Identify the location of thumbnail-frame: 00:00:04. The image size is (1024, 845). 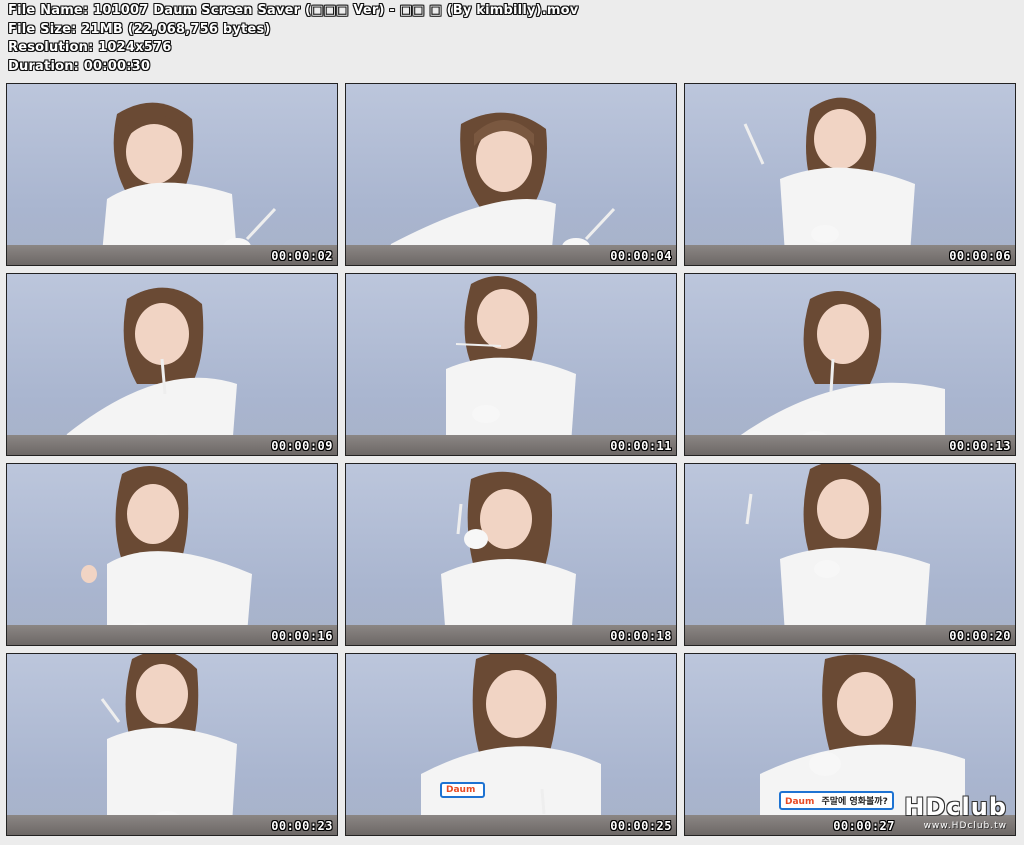
(511, 174).